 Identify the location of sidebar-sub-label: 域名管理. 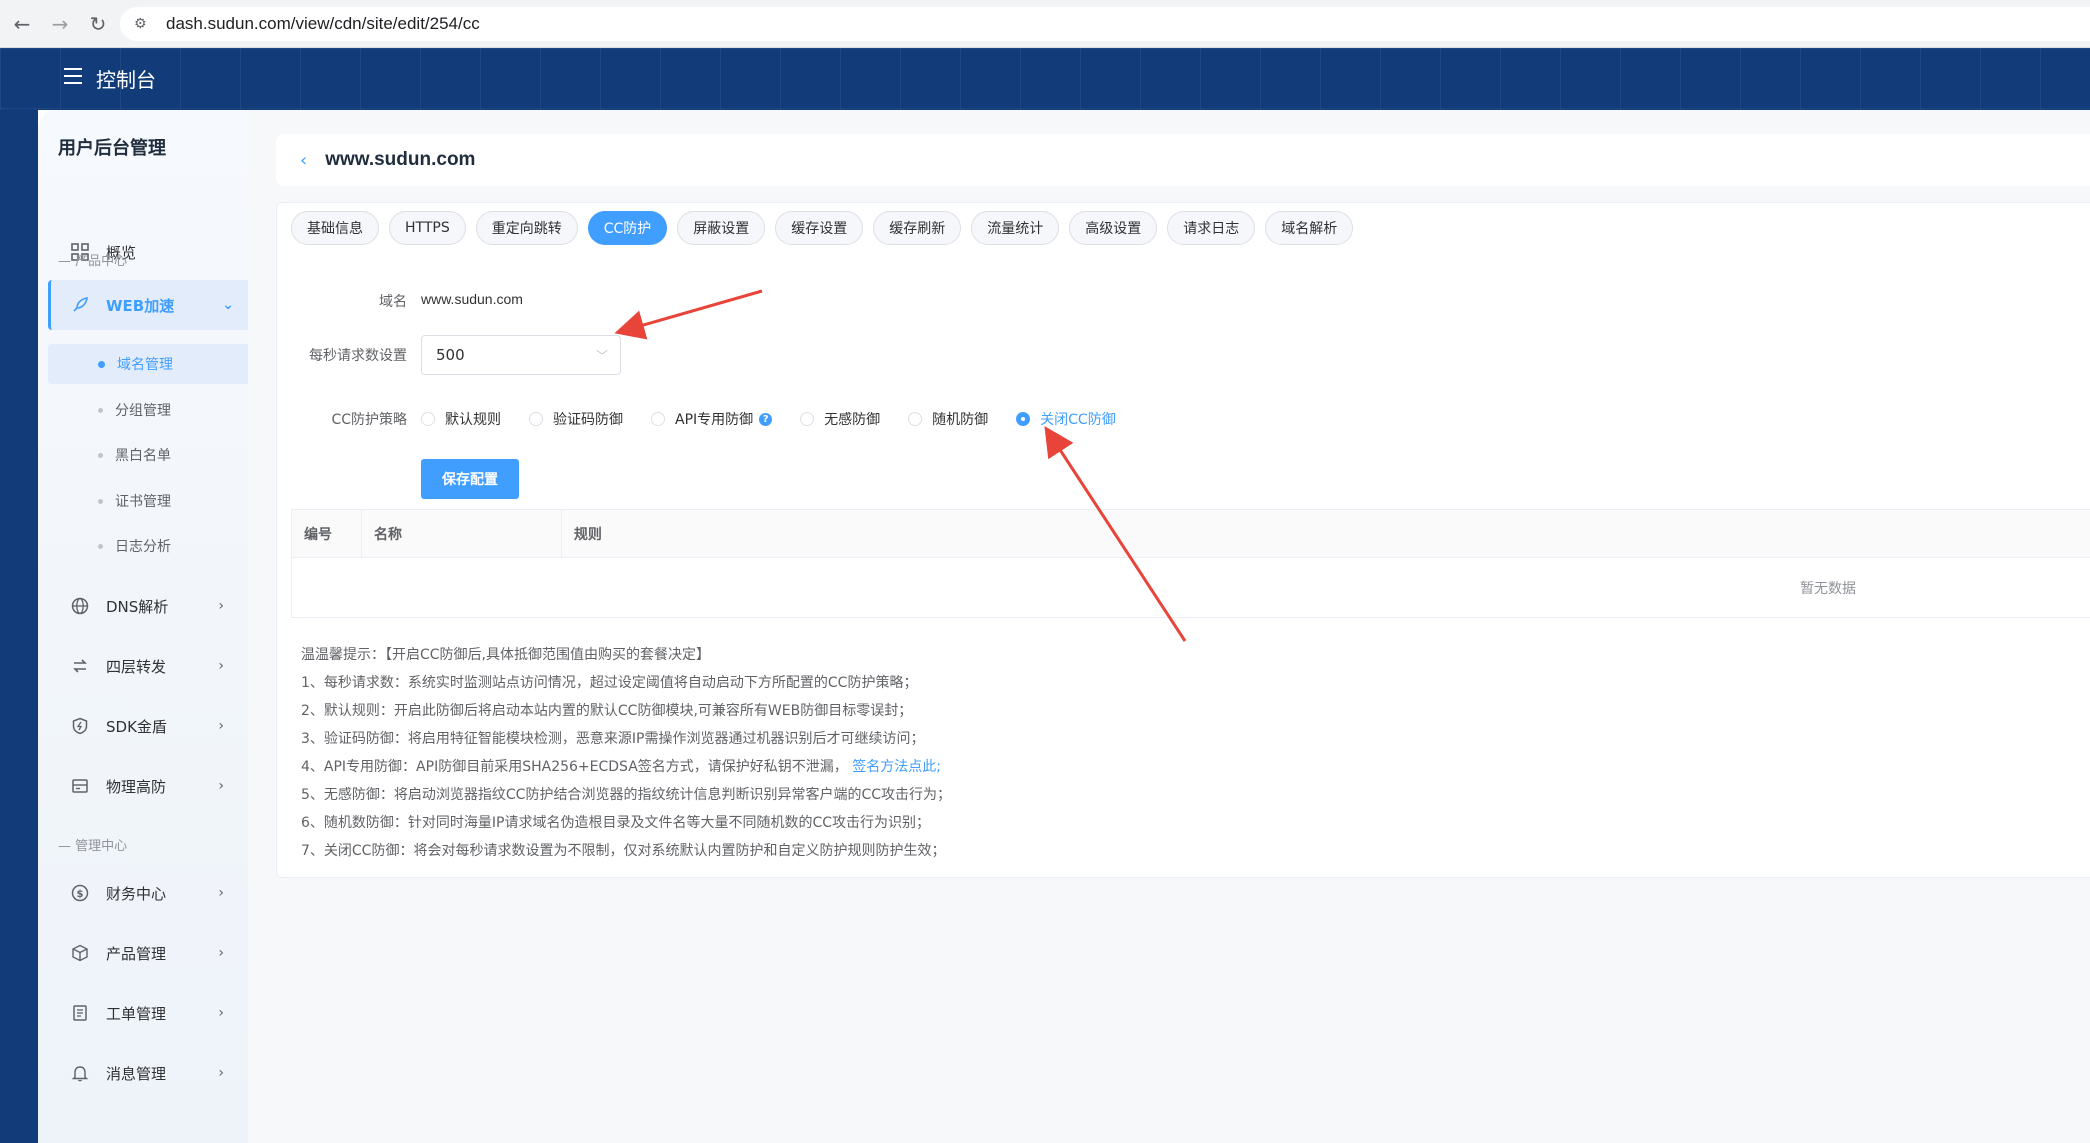
(145, 365).